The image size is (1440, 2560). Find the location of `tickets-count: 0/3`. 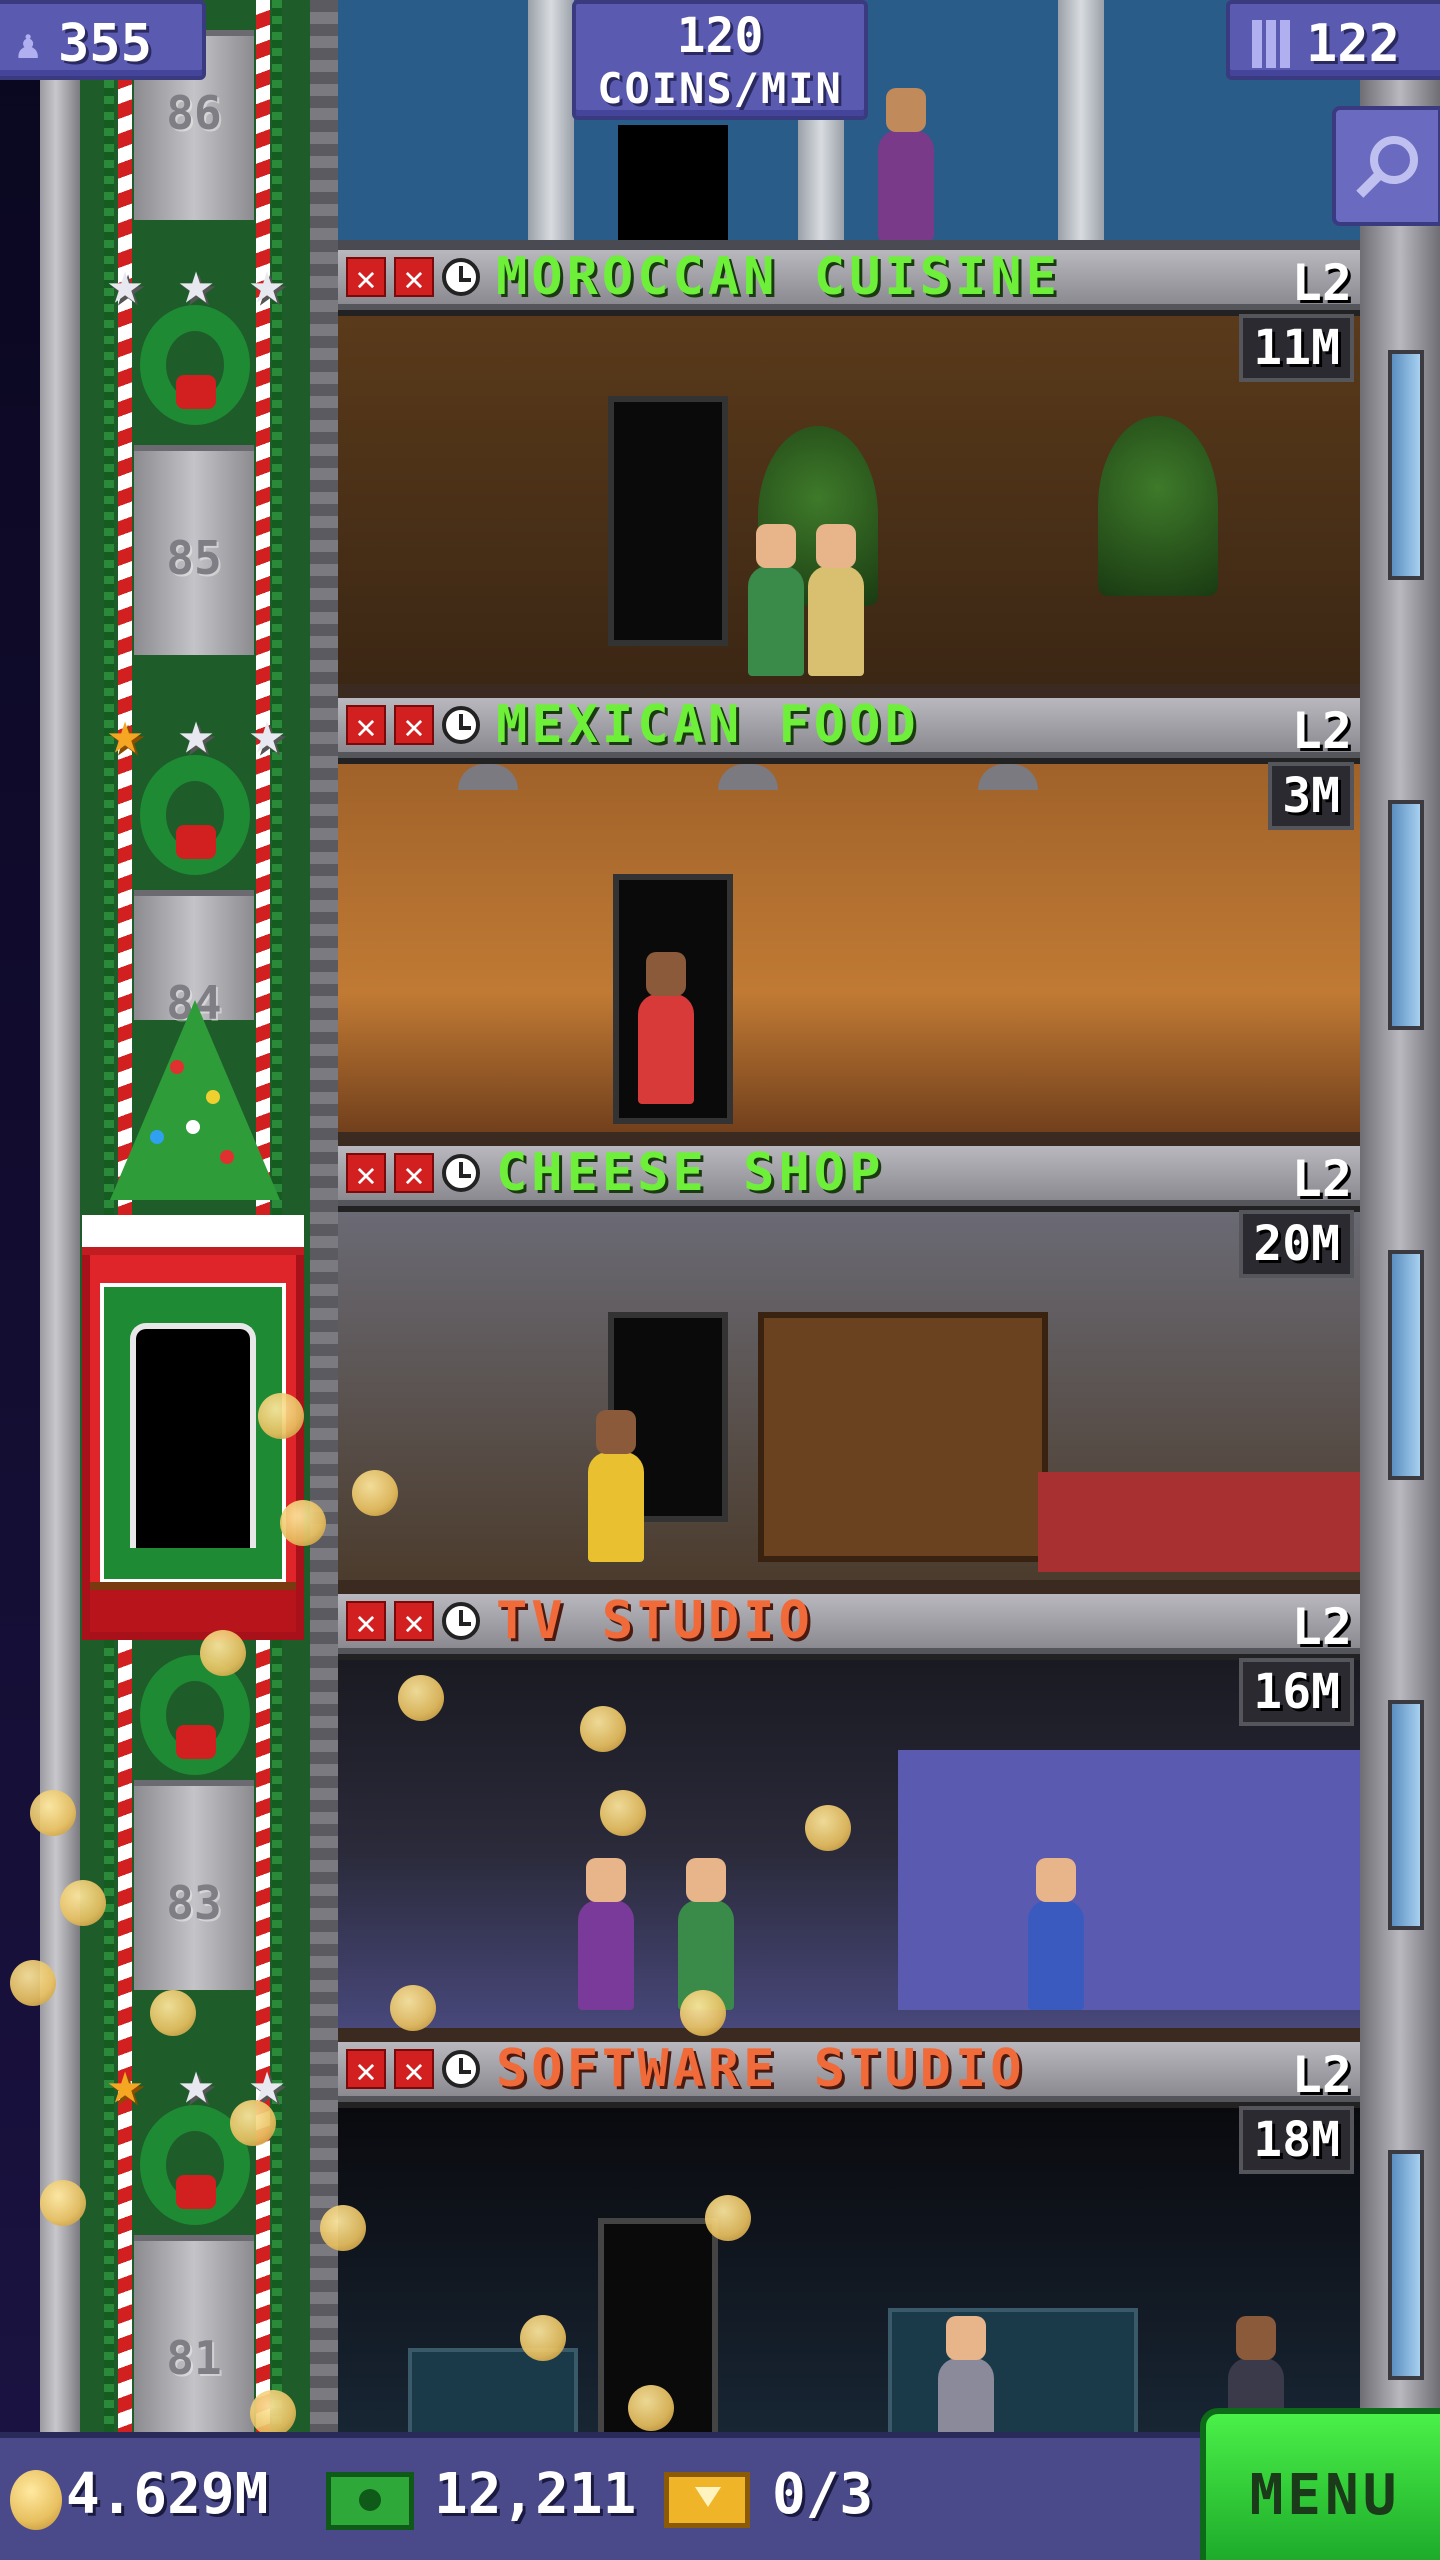

tickets-count: 0/3 is located at coordinates (822, 2494).